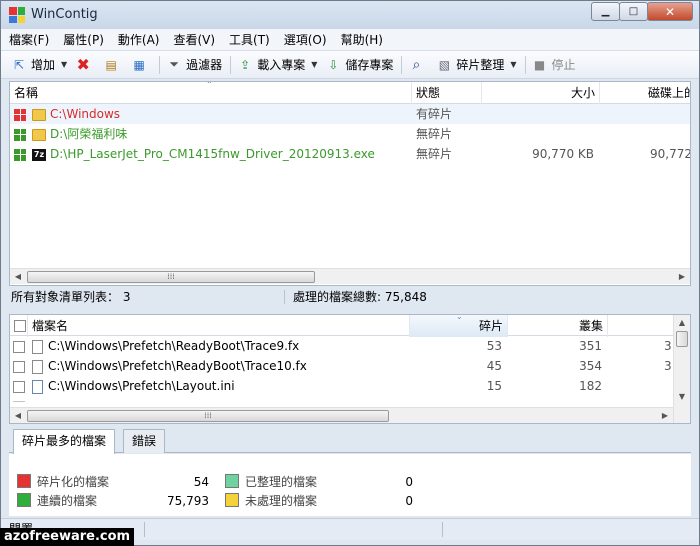 The width and height of the screenshot is (700, 546). Describe the element at coordinates (305, 39) in the screenshot. I see `menu-options: 選項(O)` at that location.